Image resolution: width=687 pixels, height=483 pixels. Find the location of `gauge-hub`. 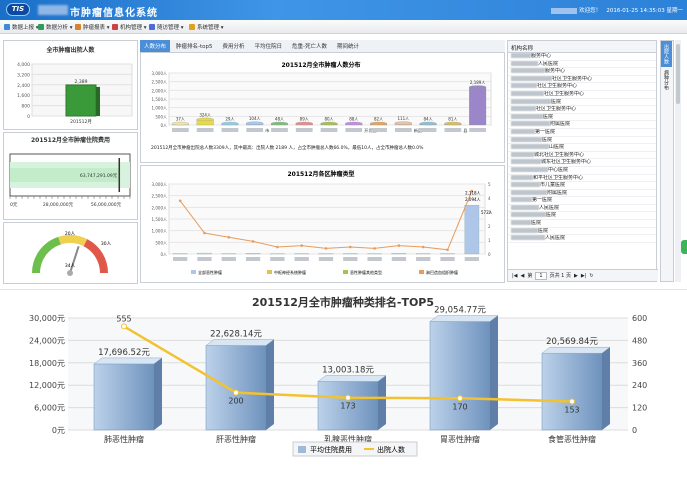

gauge-hub is located at coordinates (70, 273).